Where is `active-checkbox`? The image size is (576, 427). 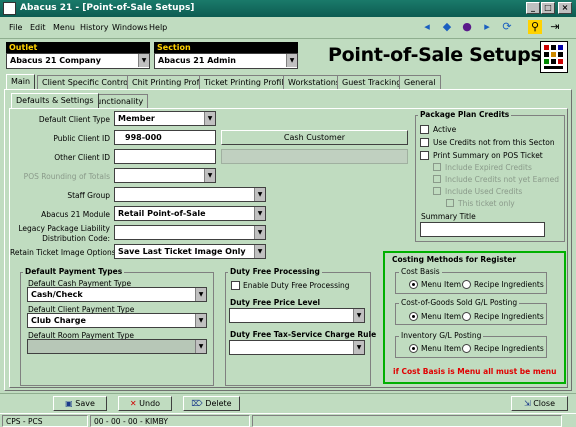 active-checkbox is located at coordinates (424, 129).